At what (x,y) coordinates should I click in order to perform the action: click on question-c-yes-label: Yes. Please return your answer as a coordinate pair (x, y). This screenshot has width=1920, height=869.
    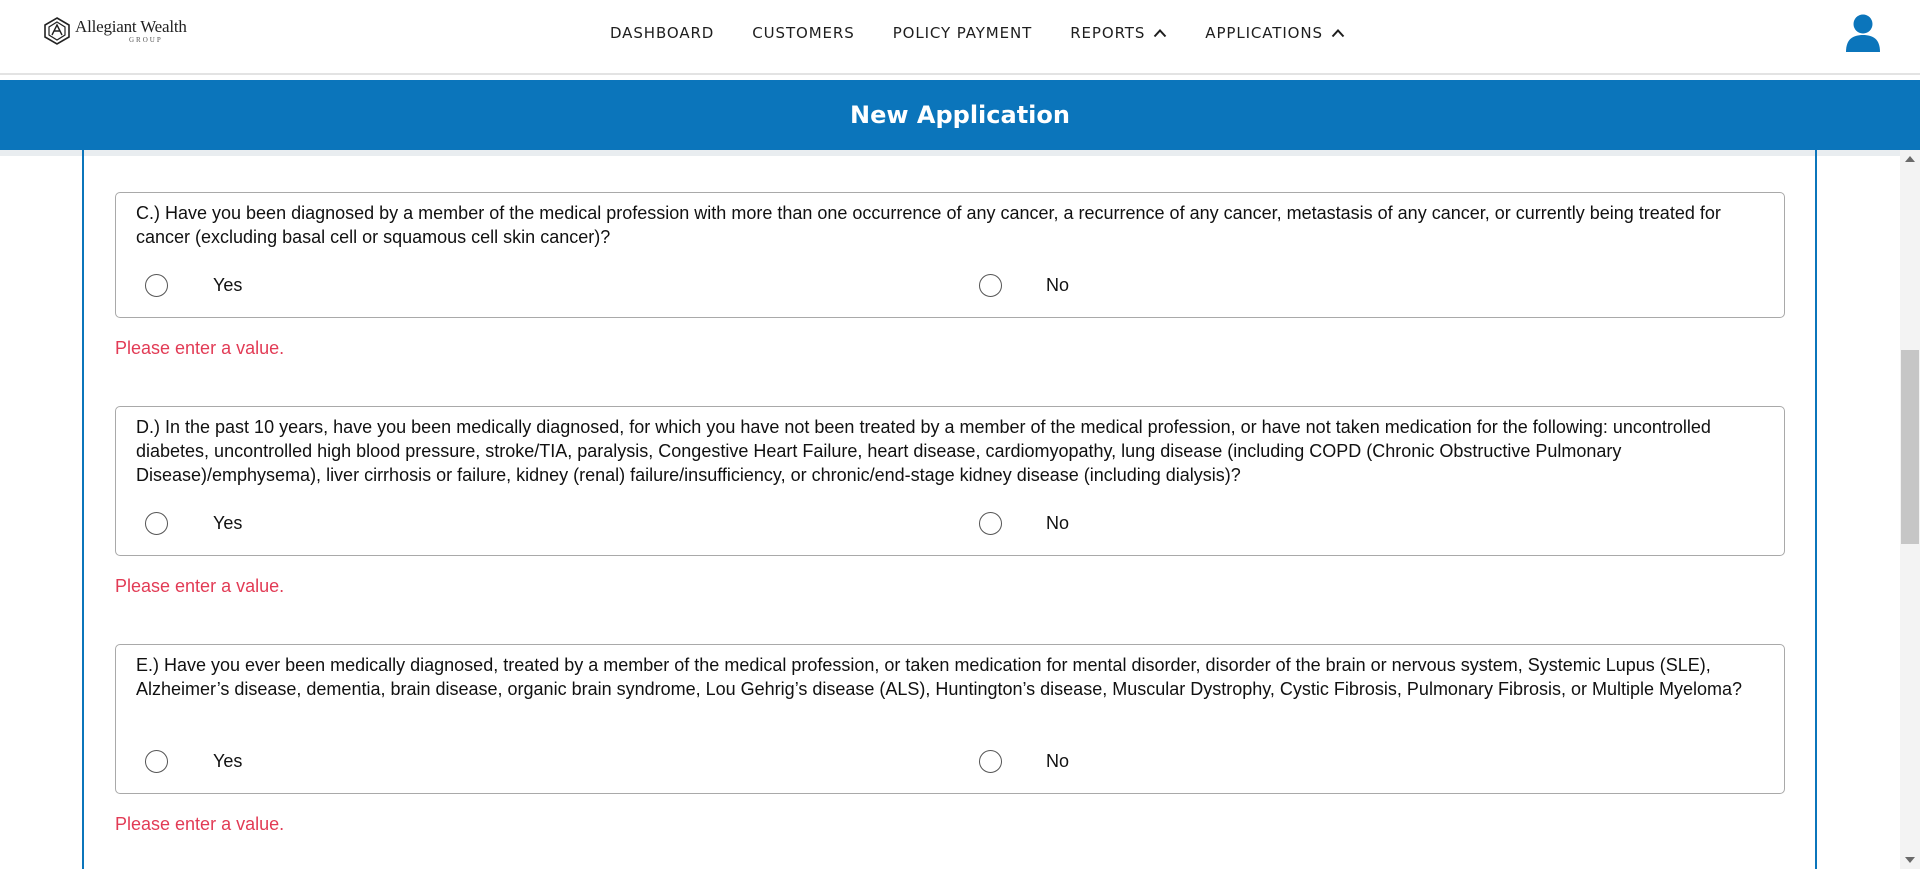
    Looking at the image, I should click on (227, 285).